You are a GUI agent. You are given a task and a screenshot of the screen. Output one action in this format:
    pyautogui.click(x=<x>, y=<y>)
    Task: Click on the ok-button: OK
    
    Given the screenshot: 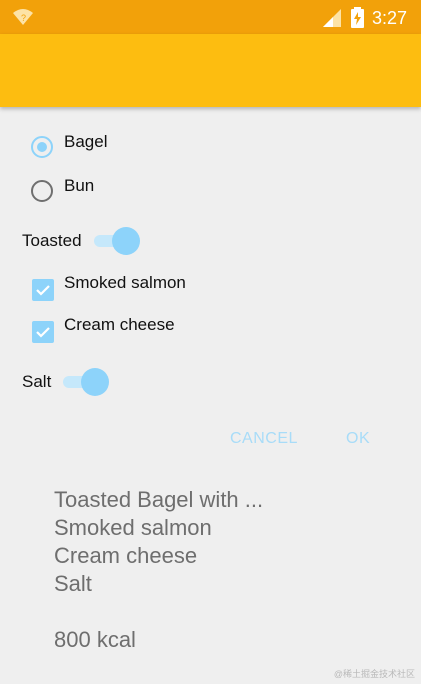 What is the action you would take?
    pyautogui.click(x=358, y=439)
    